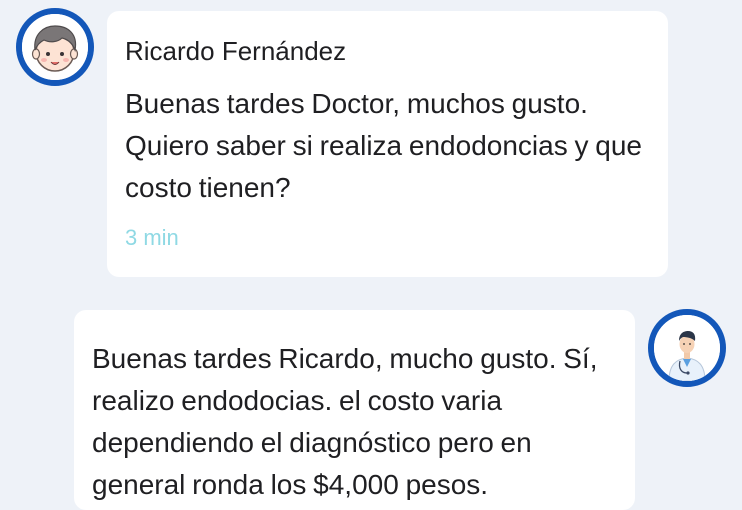 This screenshot has height=510, width=742. What do you see at coordinates (152, 237) in the screenshot?
I see `message-timestamp: 3 min` at bounding box center [152, 237].